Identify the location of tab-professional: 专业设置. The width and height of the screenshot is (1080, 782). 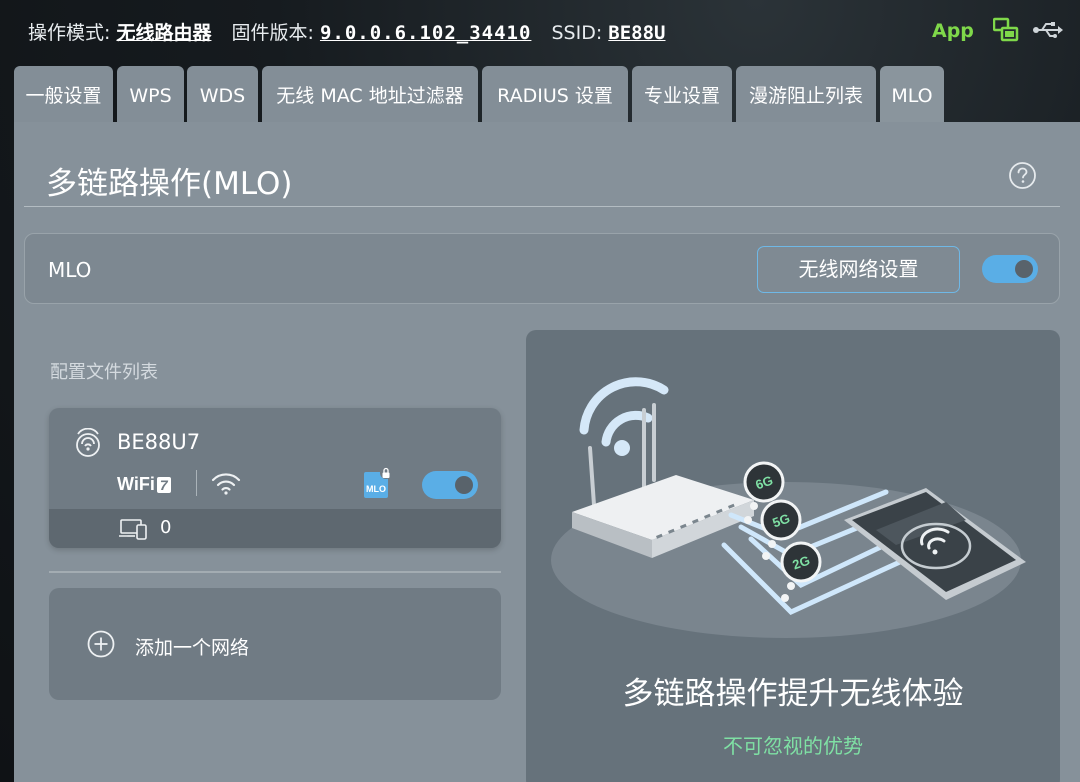
(682, 94).